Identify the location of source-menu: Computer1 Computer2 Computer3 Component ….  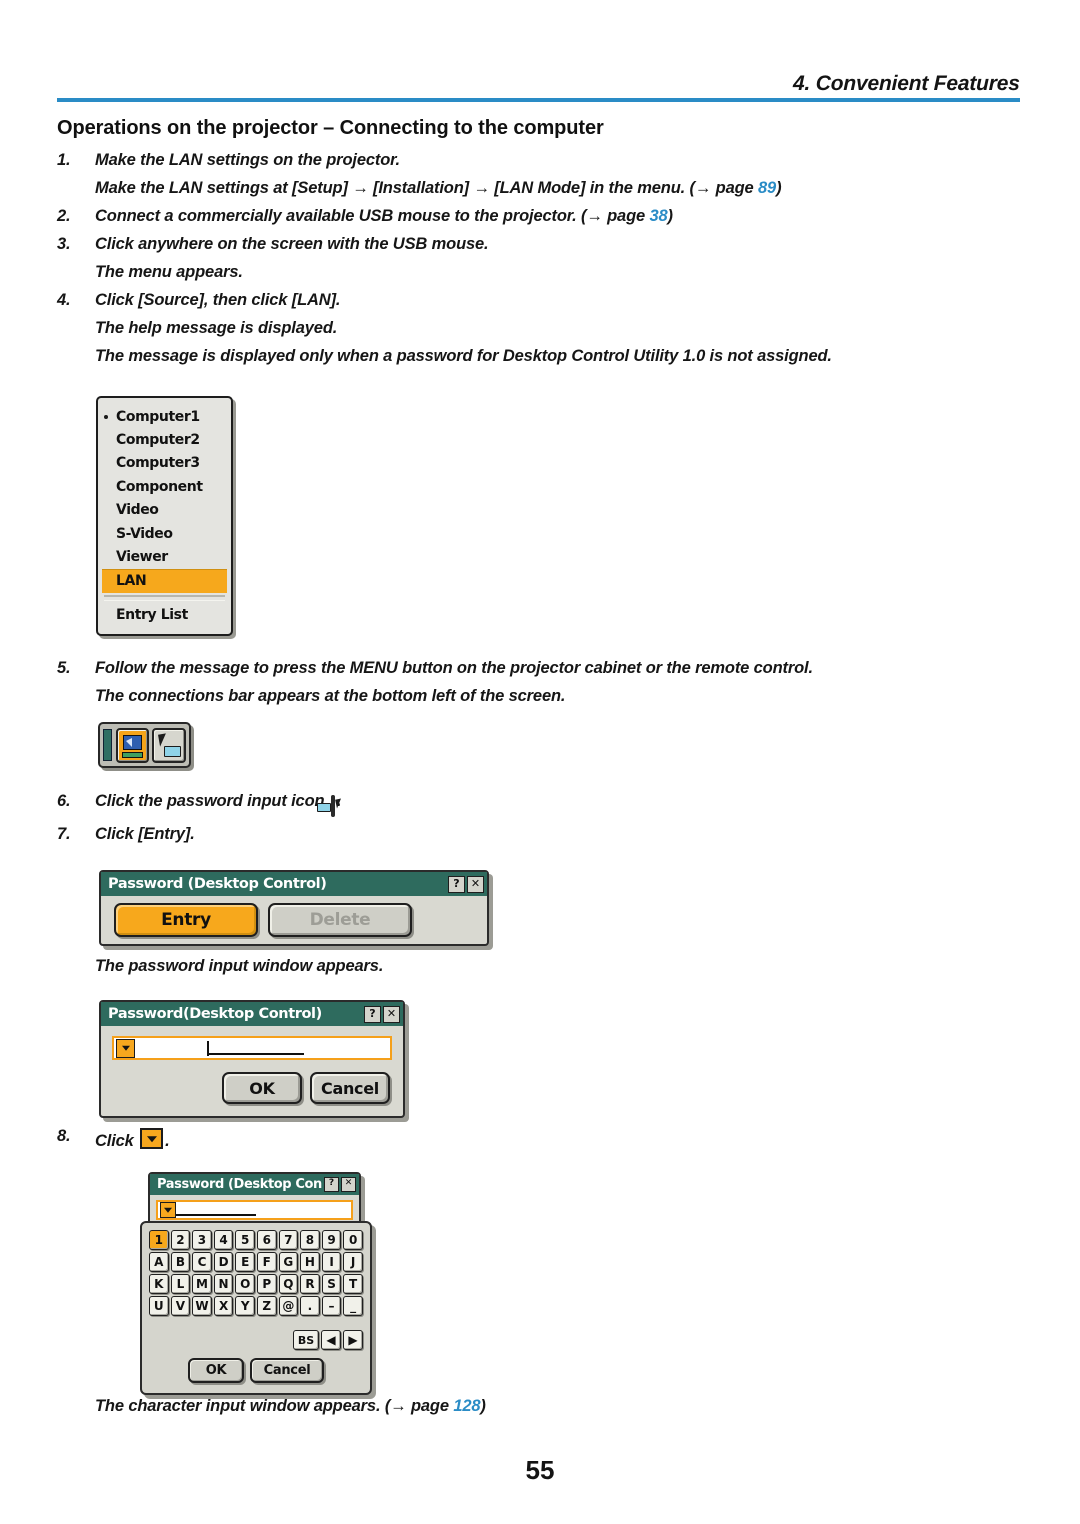
(164, 516).